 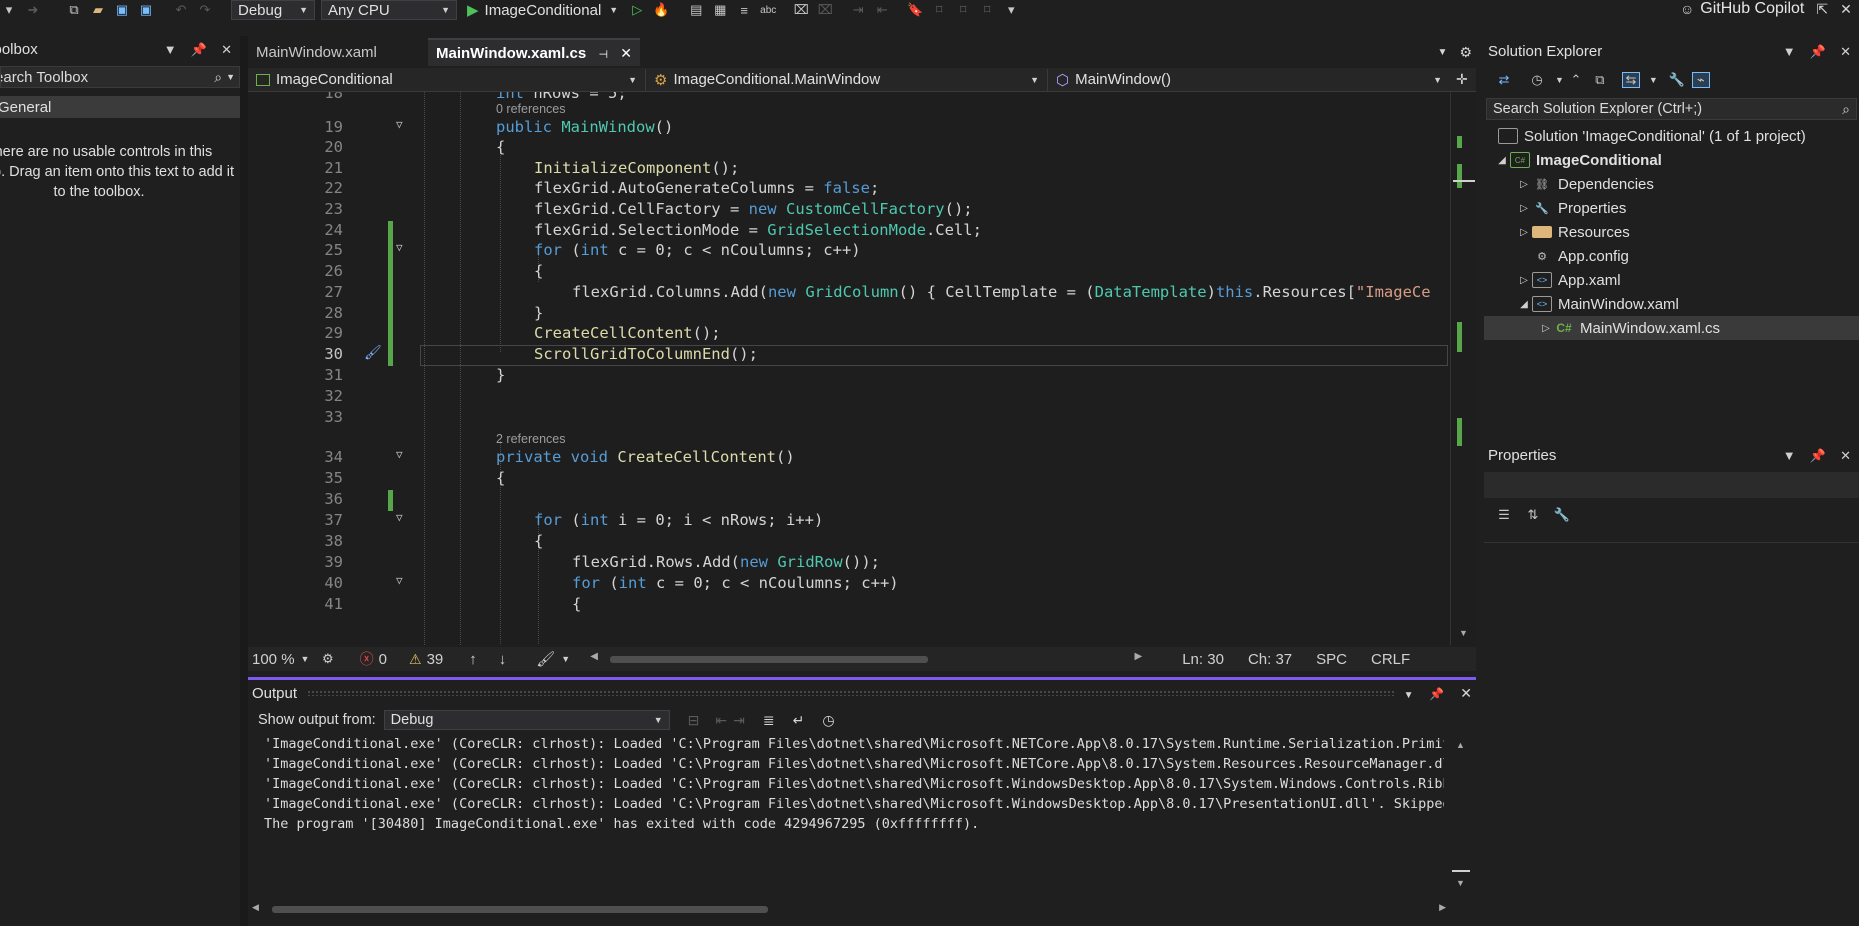 What do you see at coordinates (244, 481) in the screenshot?
I see `splitter` at bounding box center [244, 481].